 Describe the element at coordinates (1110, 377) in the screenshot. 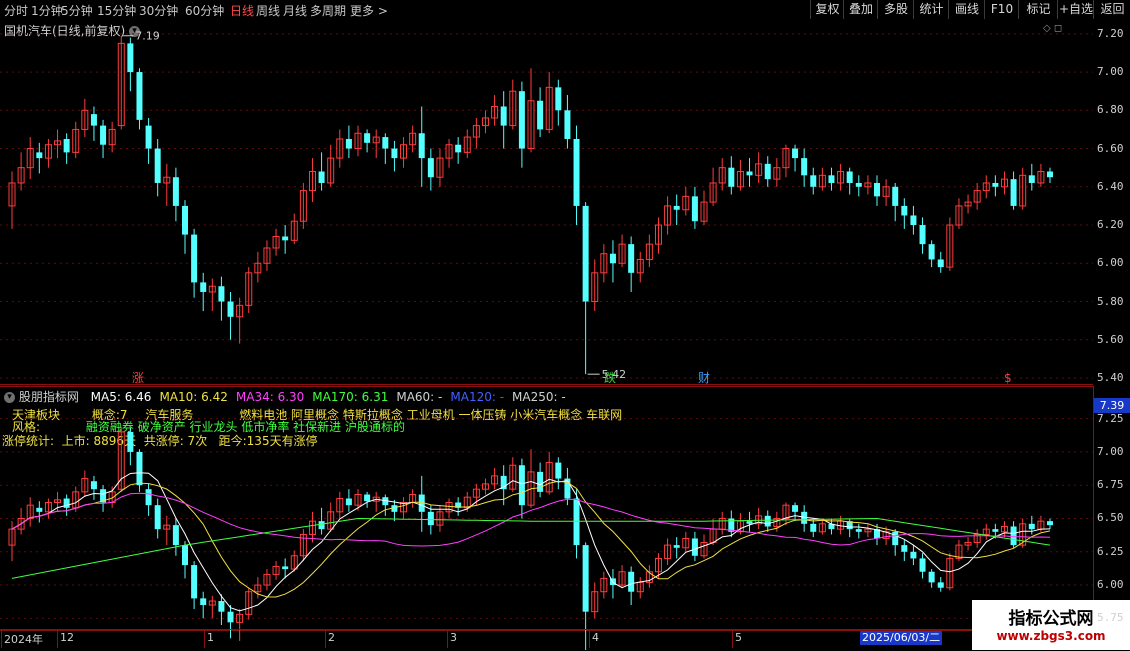

I see `main-y-tick-9: 5.40` at that location.